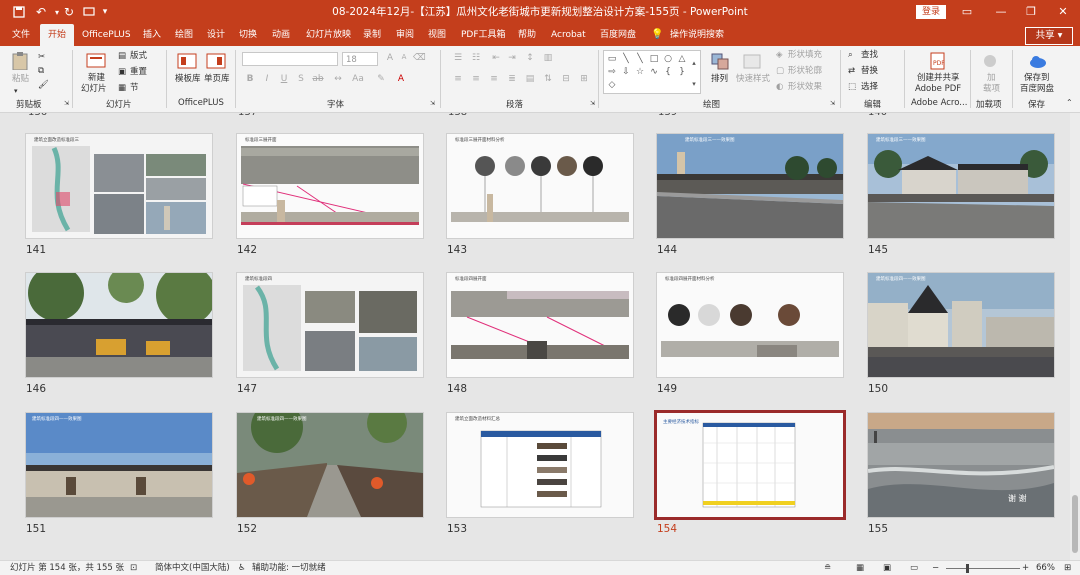  Describe the element at coordinates (105, 12) in the screenshot. I see `customize-toolbar-icon: ▾` at that location.